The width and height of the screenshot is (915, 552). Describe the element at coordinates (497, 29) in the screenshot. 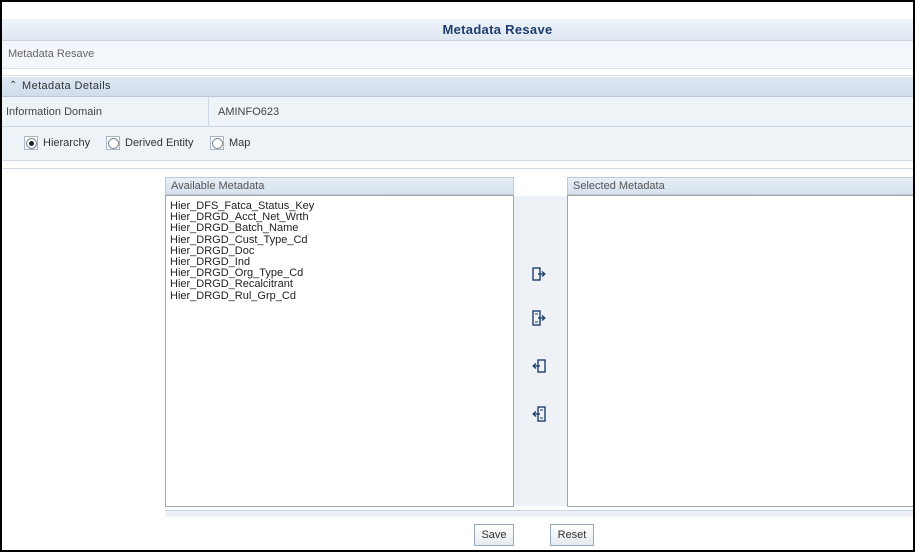

I see `page-title: Metadata Resave` at that location.